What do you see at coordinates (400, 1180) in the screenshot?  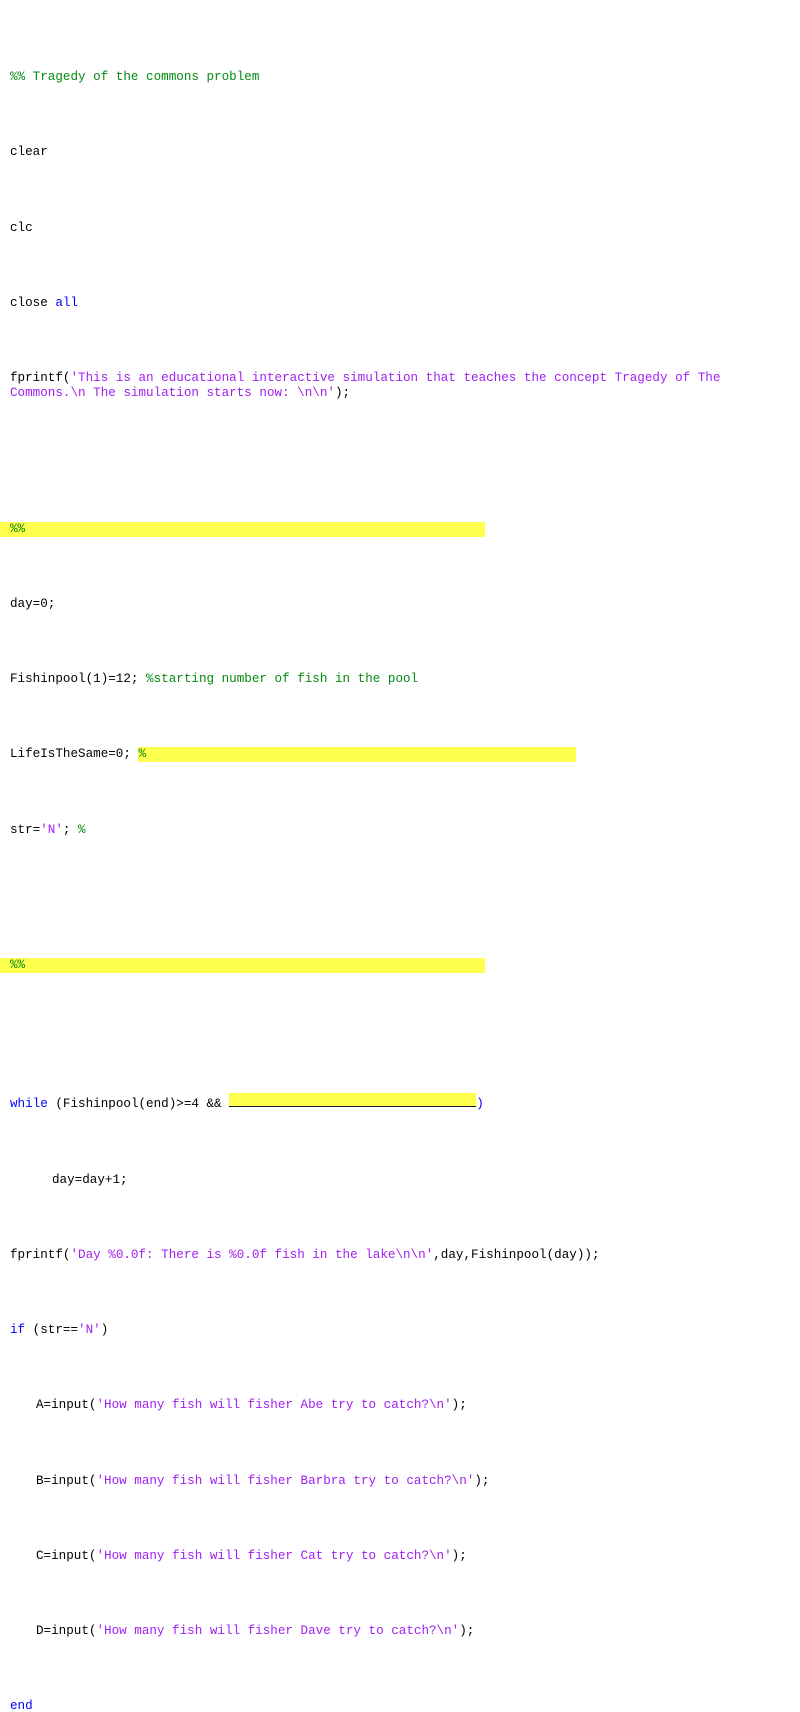 I see `code-line-day-increment: day=day+1;` at bounding box center [400, 1180].